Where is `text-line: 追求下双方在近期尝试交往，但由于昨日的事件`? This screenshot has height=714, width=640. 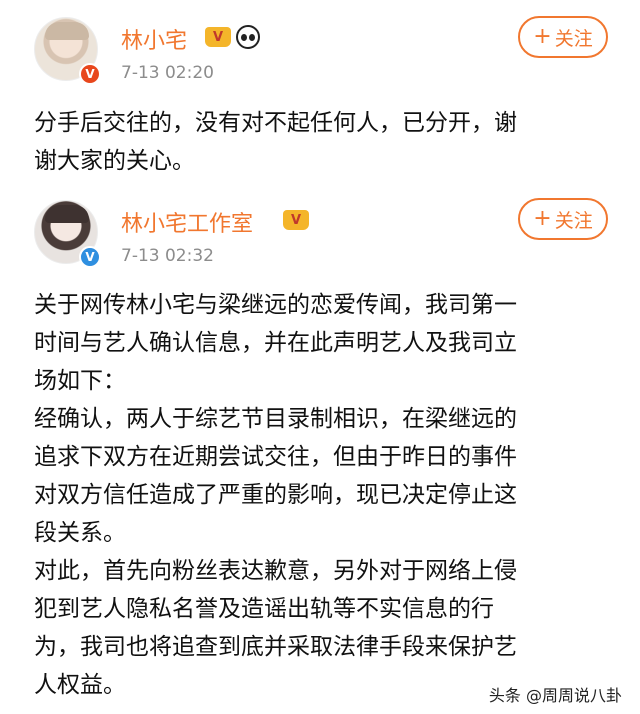 text-line: 追求下双方在近期尝试交往，但由于昨日的事件 is located at coordinates (275, 457).